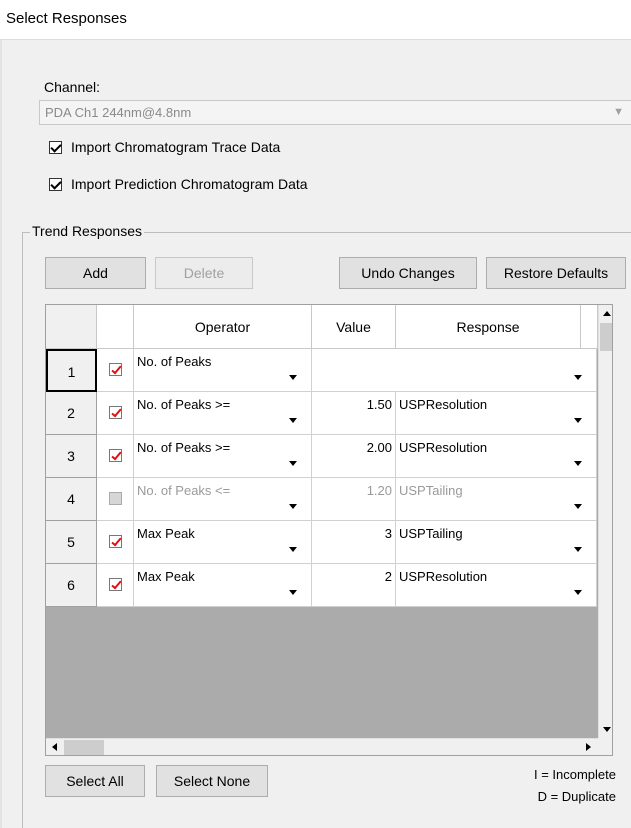  What do you see at coordinates (605, 746) in the screenshot?
I see `scrollbar-corner` at bounding box center [605, 746].